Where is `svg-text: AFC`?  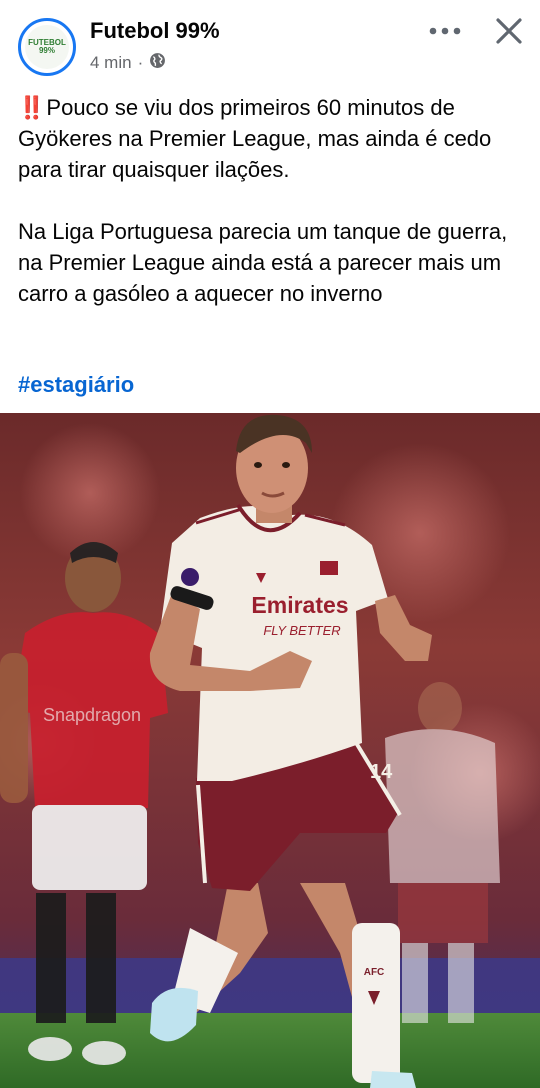
svg-text: AFC is located at coordinates (374, 972).